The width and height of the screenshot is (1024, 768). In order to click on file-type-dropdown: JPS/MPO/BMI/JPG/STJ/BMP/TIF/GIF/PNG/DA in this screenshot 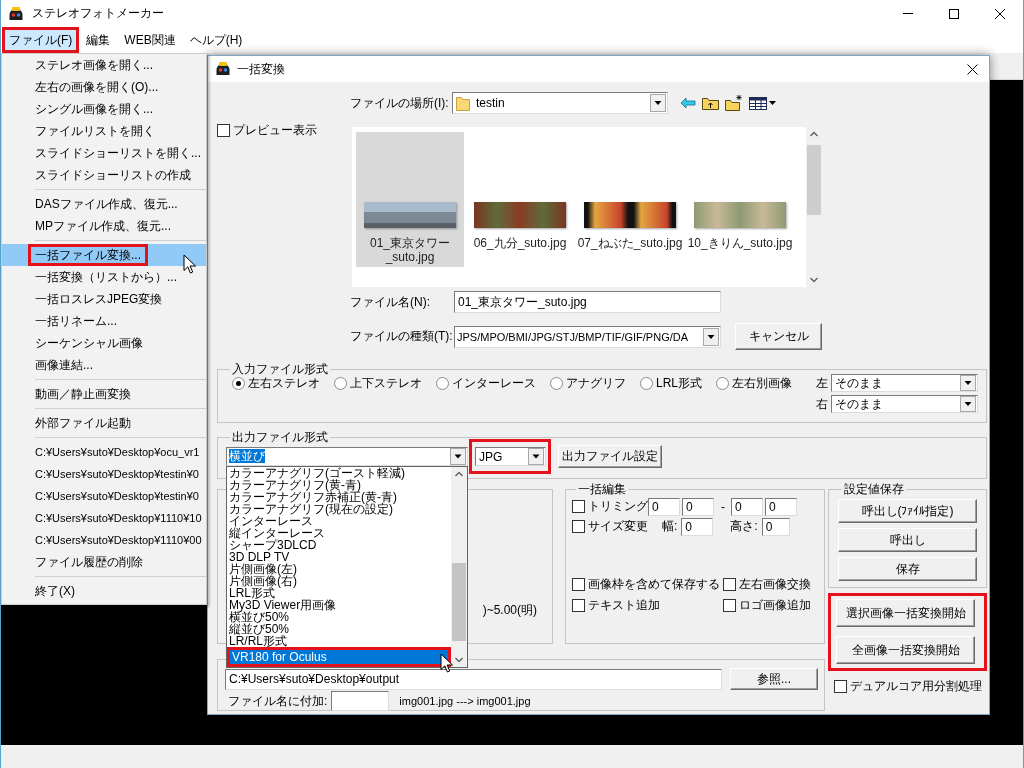, I will do `click(587, 336)`.